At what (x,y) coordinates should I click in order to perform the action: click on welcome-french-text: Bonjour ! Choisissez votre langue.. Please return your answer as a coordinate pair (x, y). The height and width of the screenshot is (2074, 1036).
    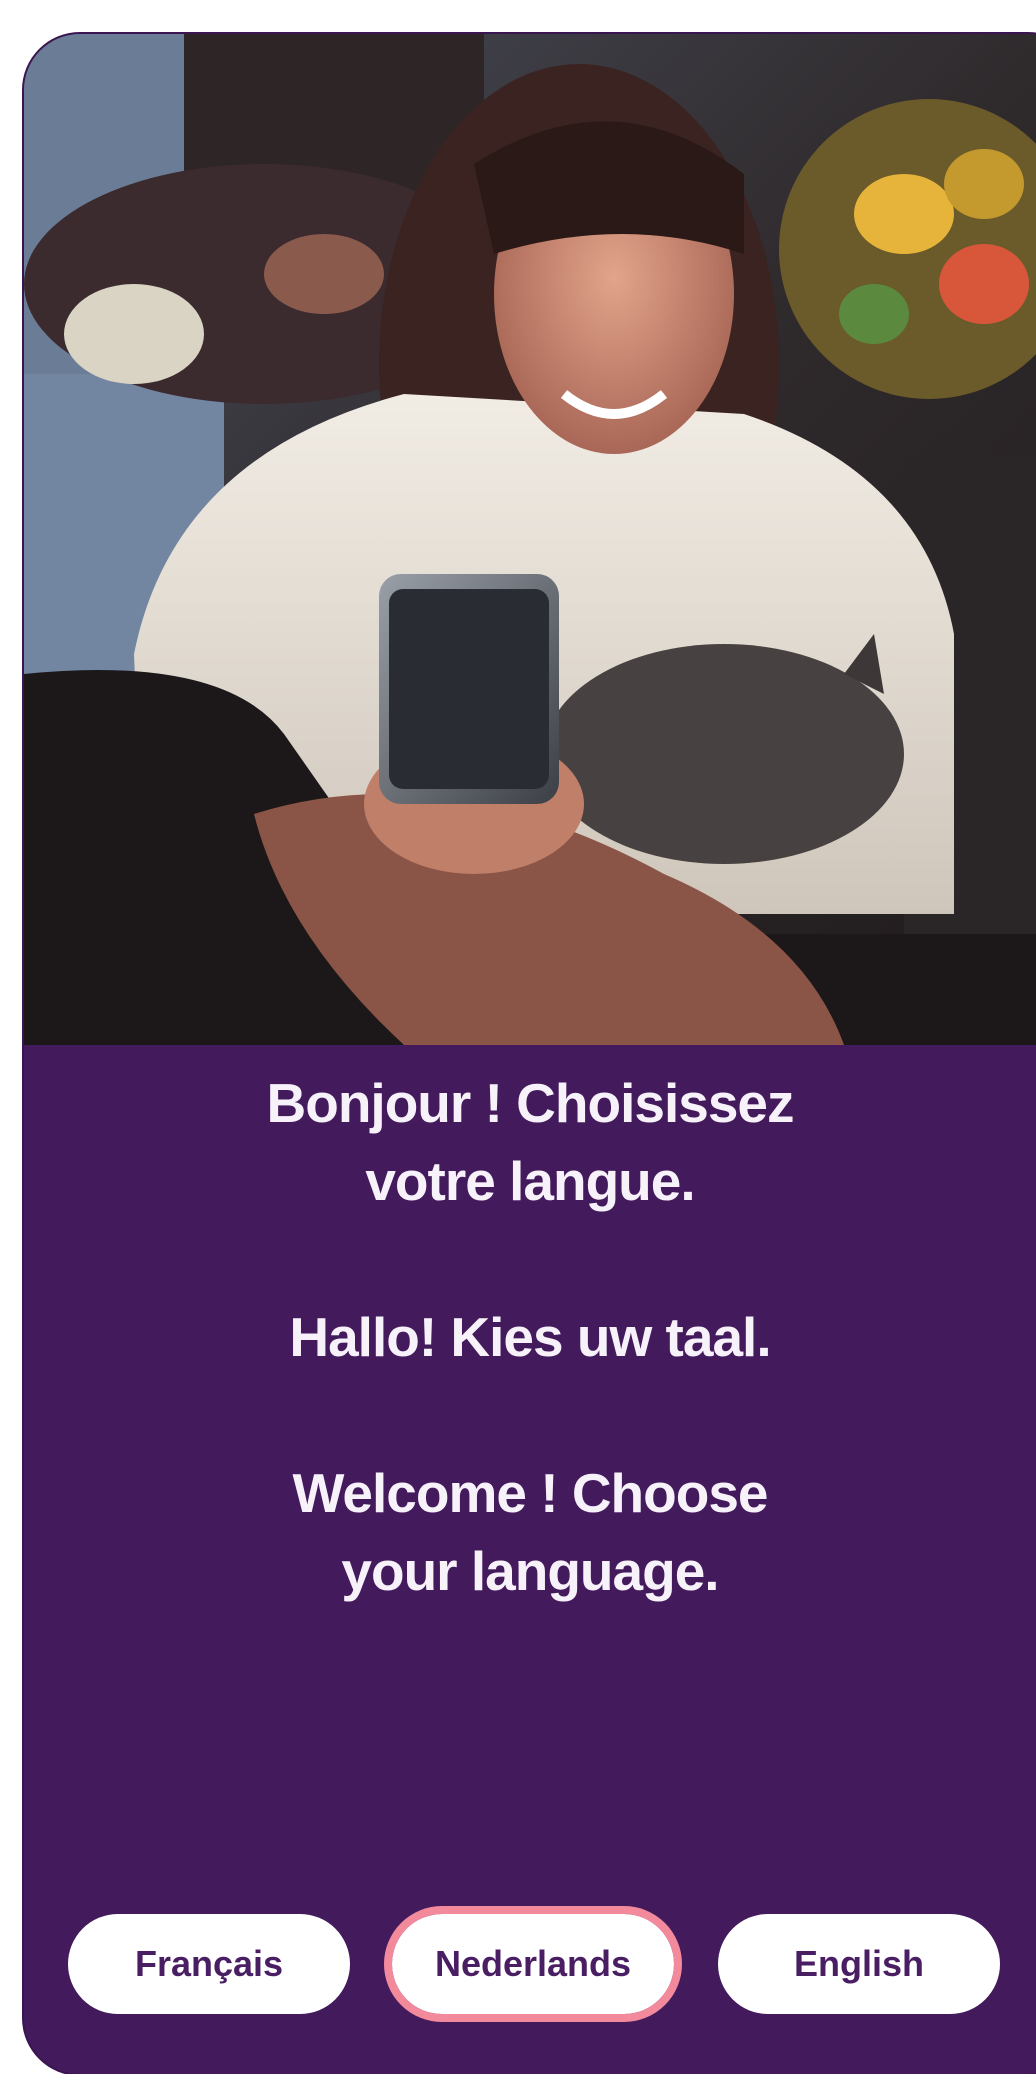
    Looking at the image, I should click on (530, 1142).